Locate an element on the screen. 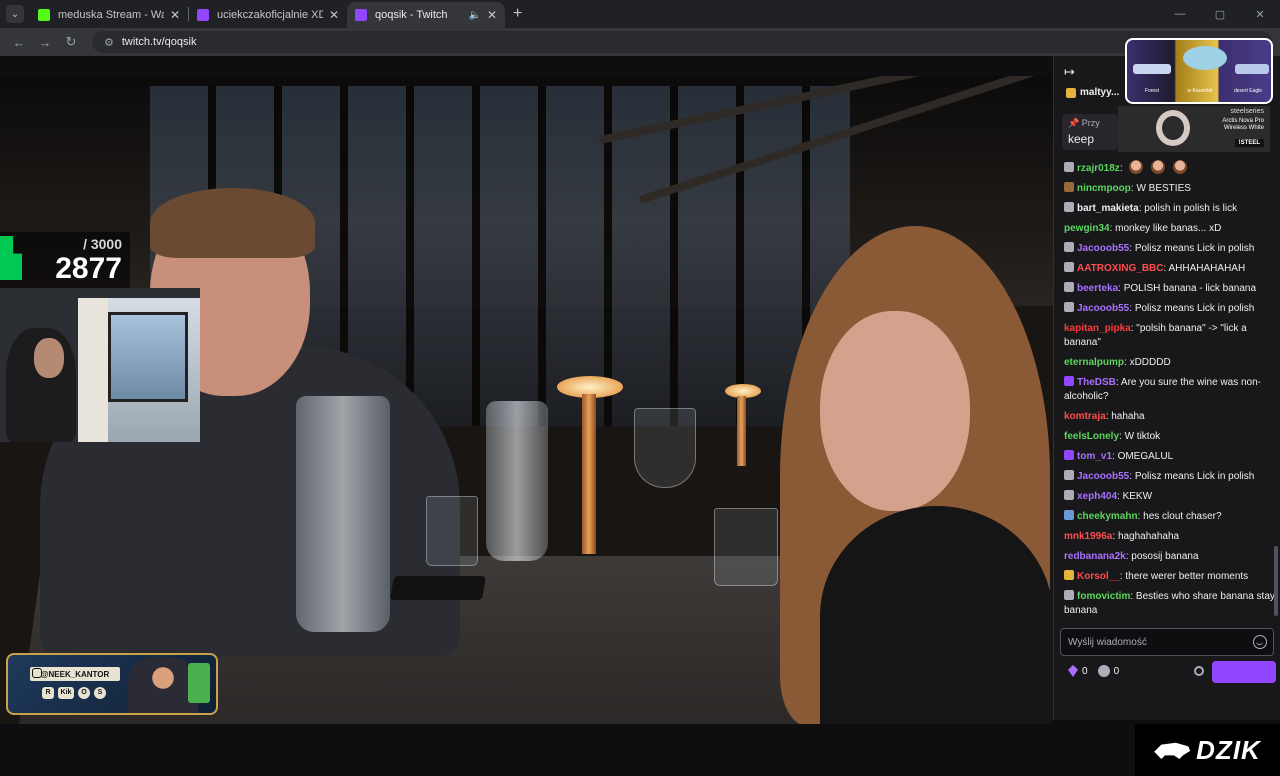 The image size is (1280, 776). chat-text: Polisz means Lick in polish is located at coordinates (1194, 476).